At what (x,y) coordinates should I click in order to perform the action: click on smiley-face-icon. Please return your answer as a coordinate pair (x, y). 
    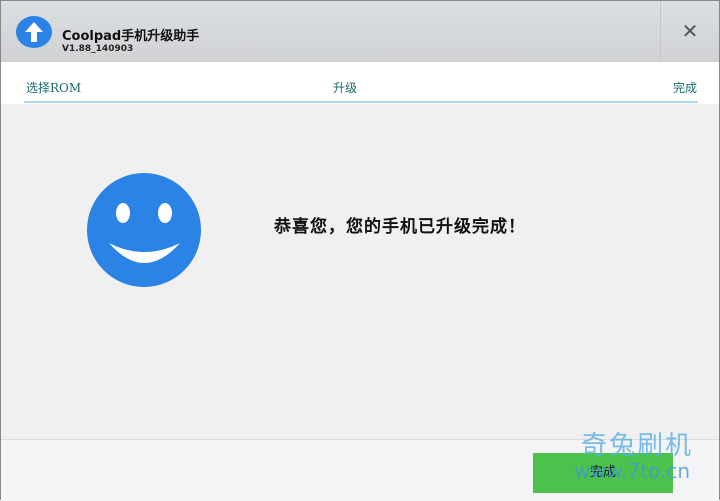
    Looking at the image, I should click on (144, 230).